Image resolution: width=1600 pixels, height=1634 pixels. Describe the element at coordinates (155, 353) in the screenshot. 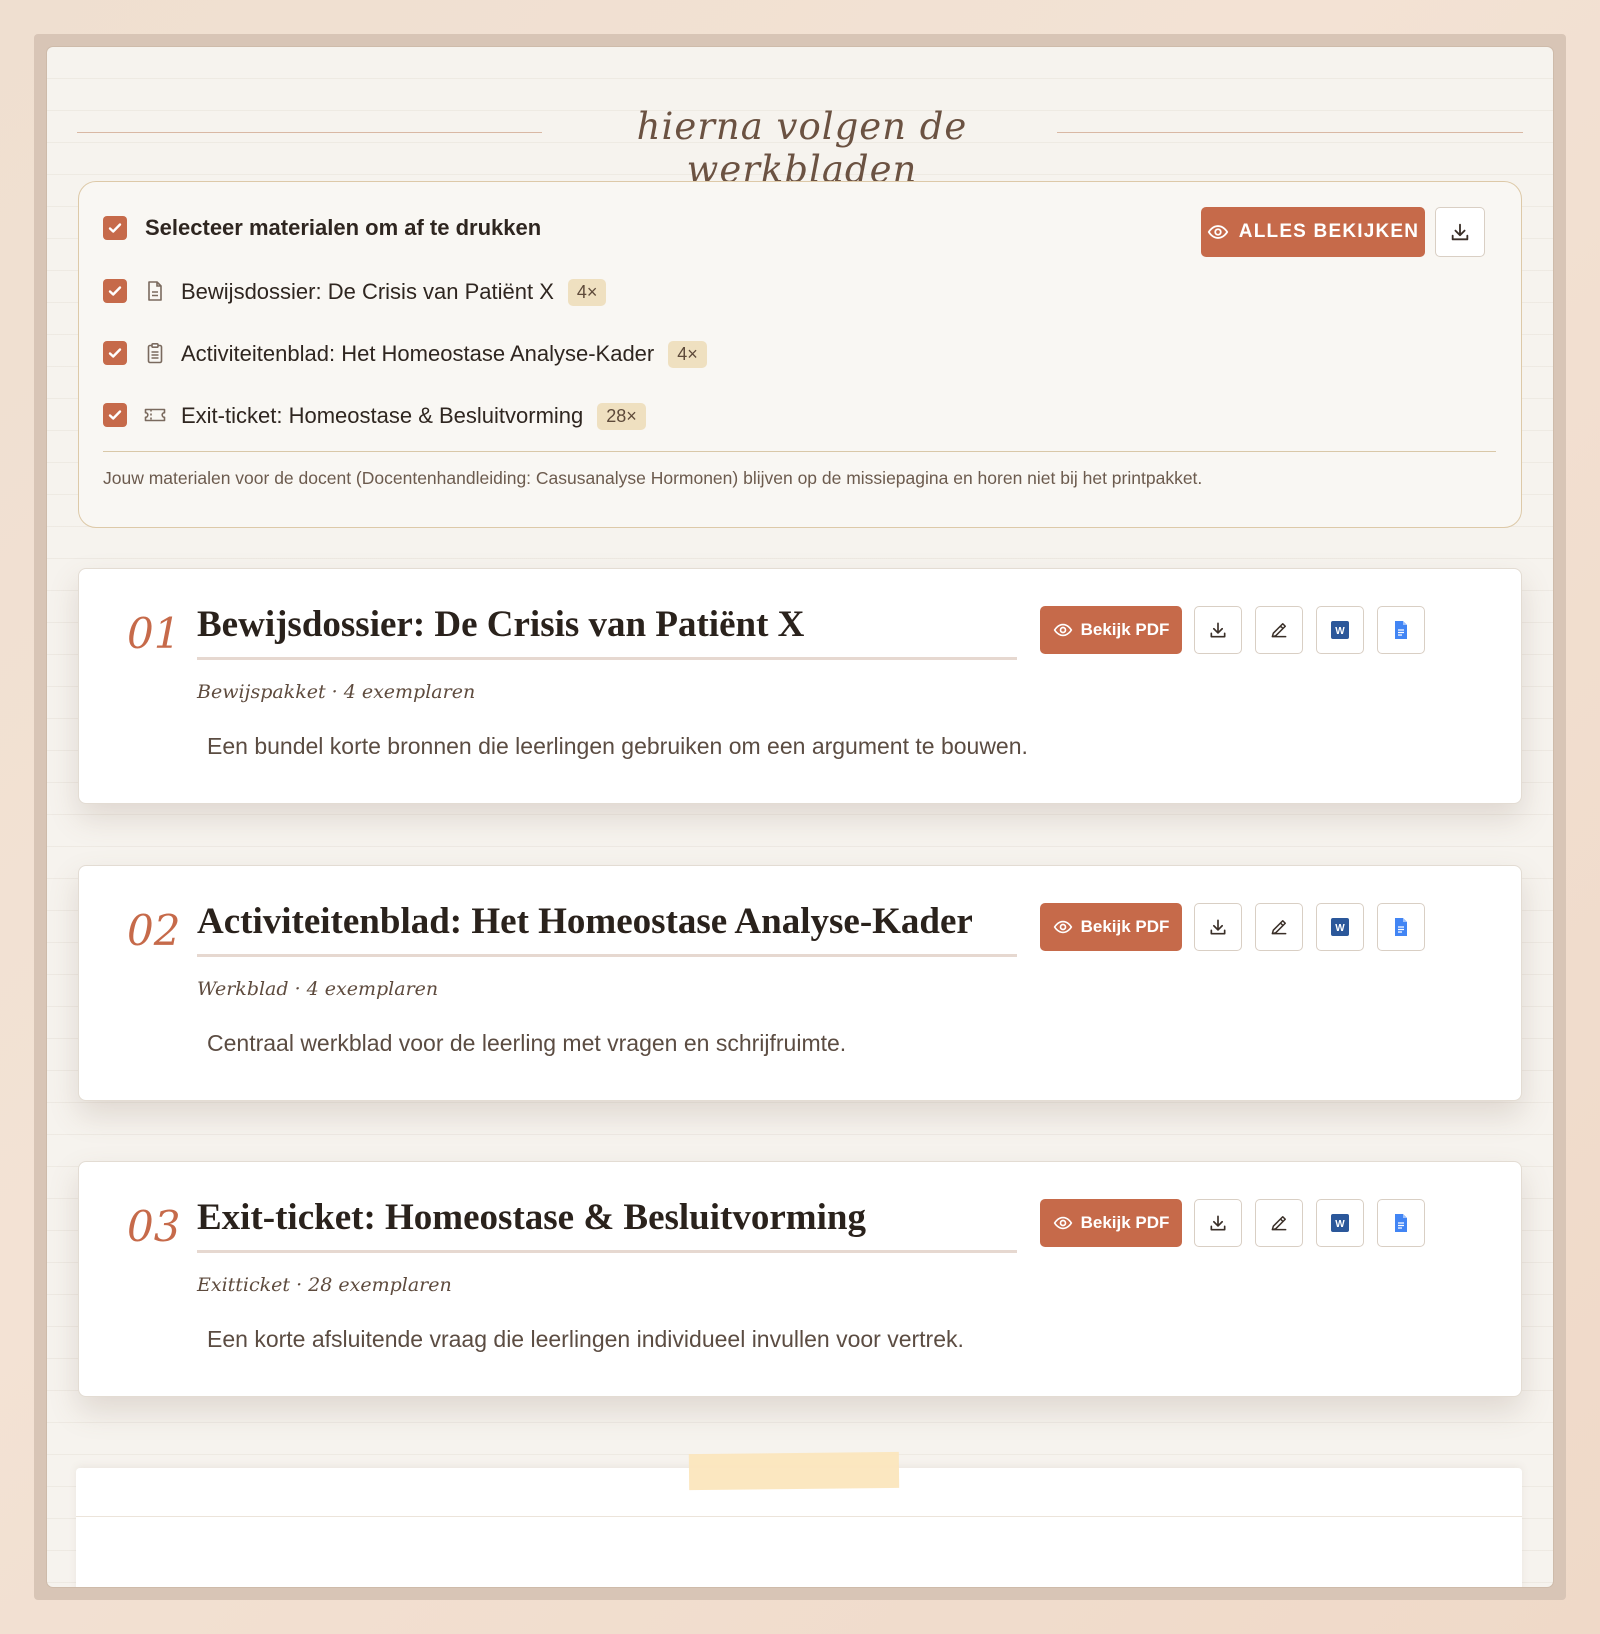

I see `clipboard-icon` at that location.